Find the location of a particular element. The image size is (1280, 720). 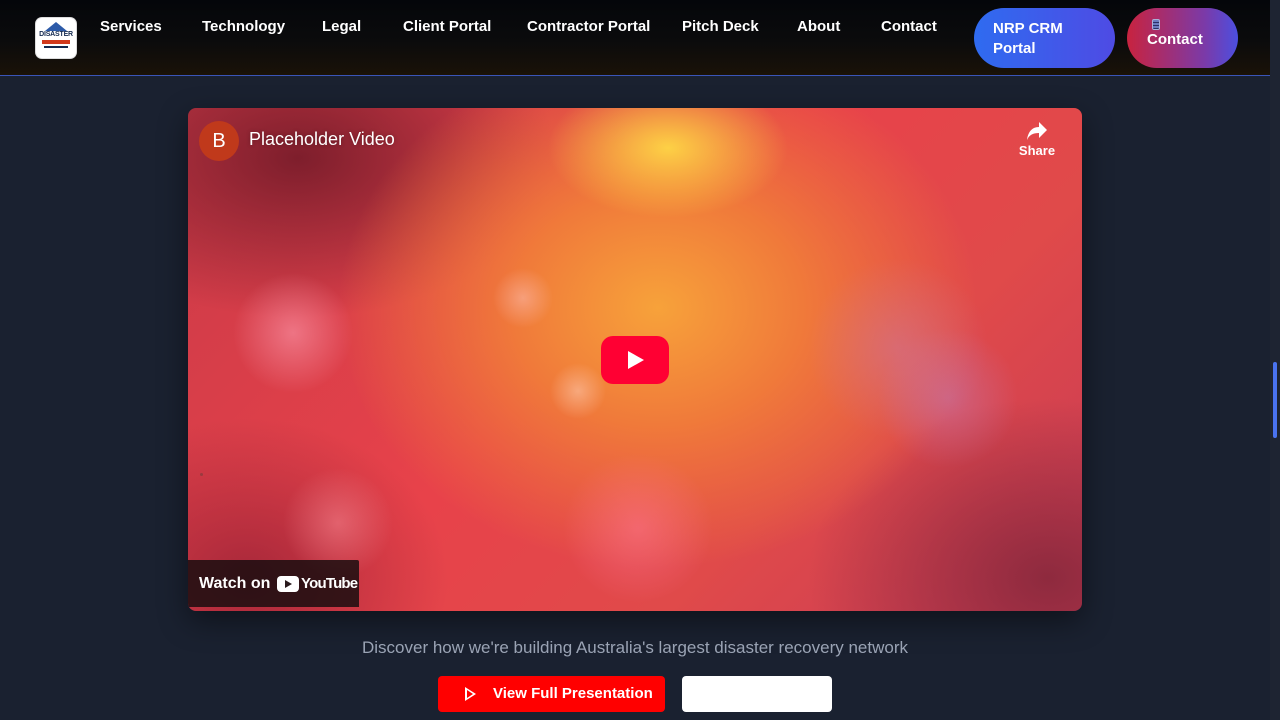

share-button: Share is located at coordinates (1037, 139).